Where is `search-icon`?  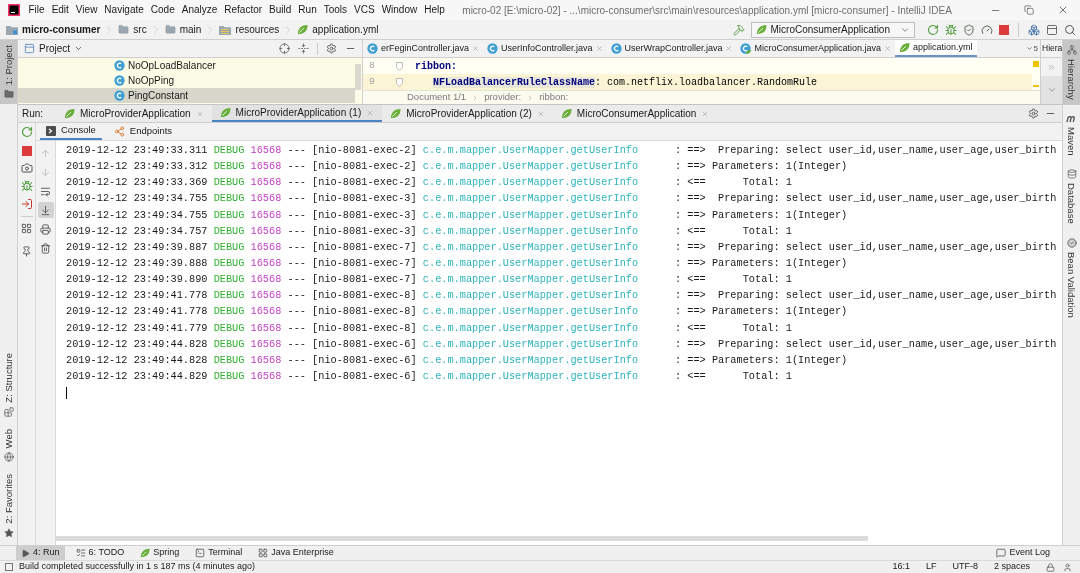 search-icon is located at coordinates (1070, 29).